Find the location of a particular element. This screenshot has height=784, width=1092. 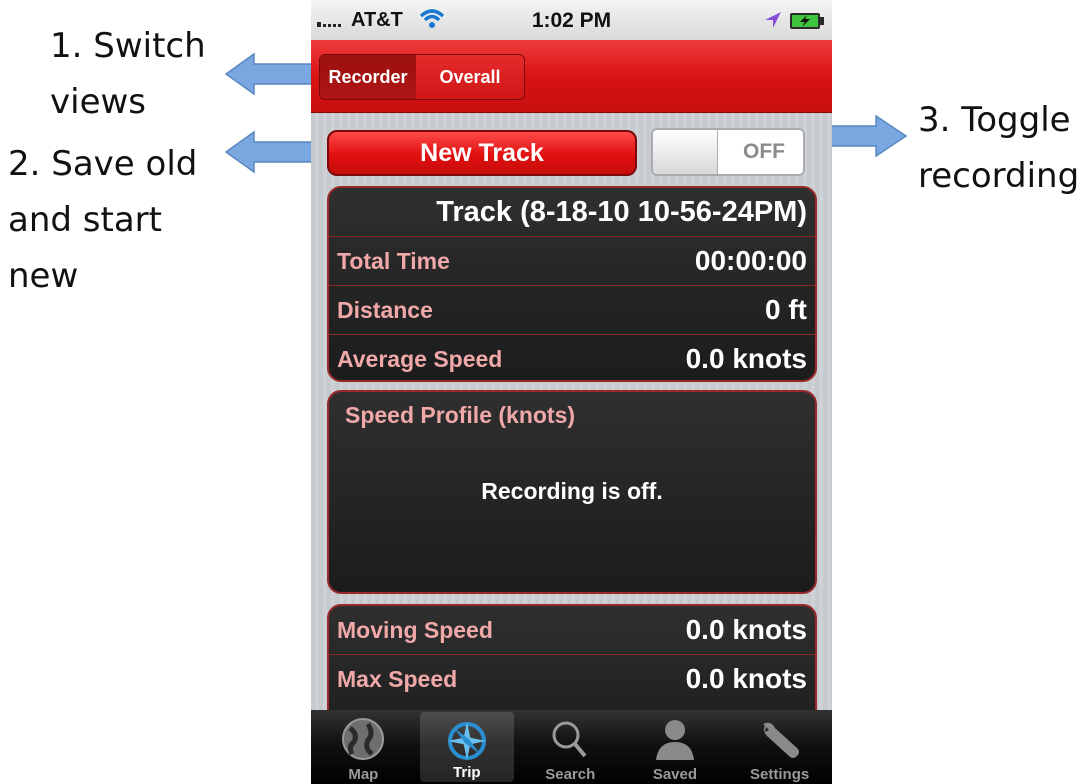

tab-search: Search is located at coordinates (570, 747).